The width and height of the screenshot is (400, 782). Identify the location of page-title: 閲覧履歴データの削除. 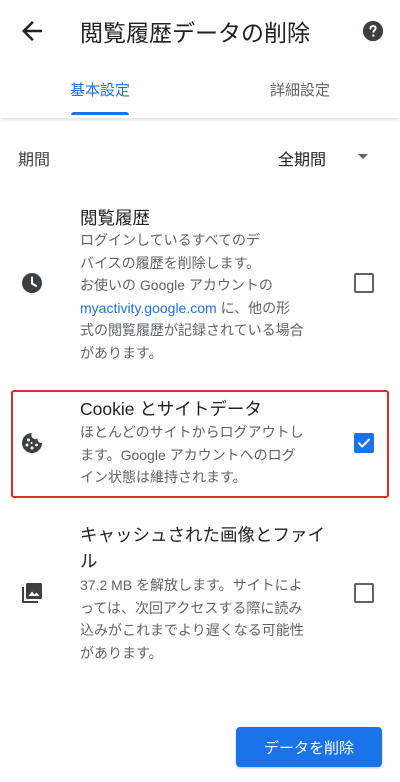
(195, 33).